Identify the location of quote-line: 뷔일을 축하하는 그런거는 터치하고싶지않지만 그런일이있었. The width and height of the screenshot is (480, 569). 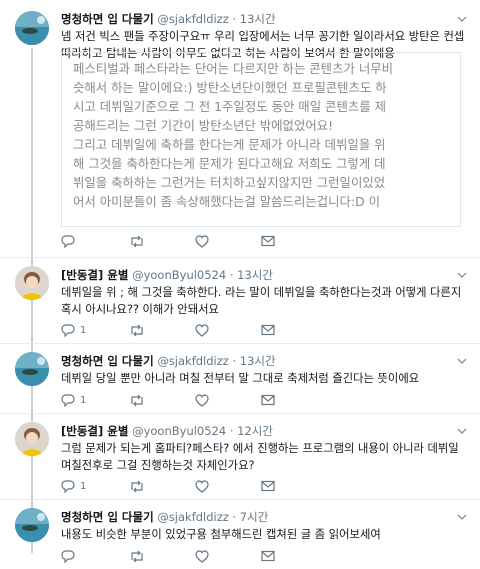
(229, 182).